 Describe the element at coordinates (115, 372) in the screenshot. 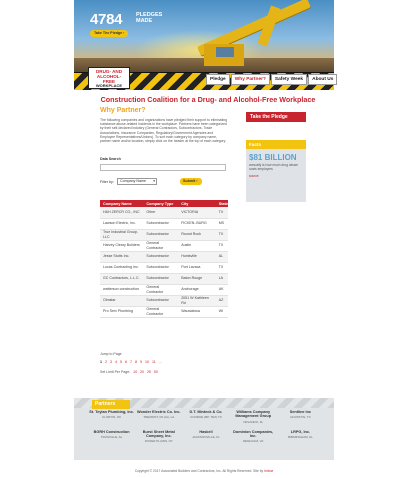

I see `limit-label: Set Limit Per Page:` at that location.